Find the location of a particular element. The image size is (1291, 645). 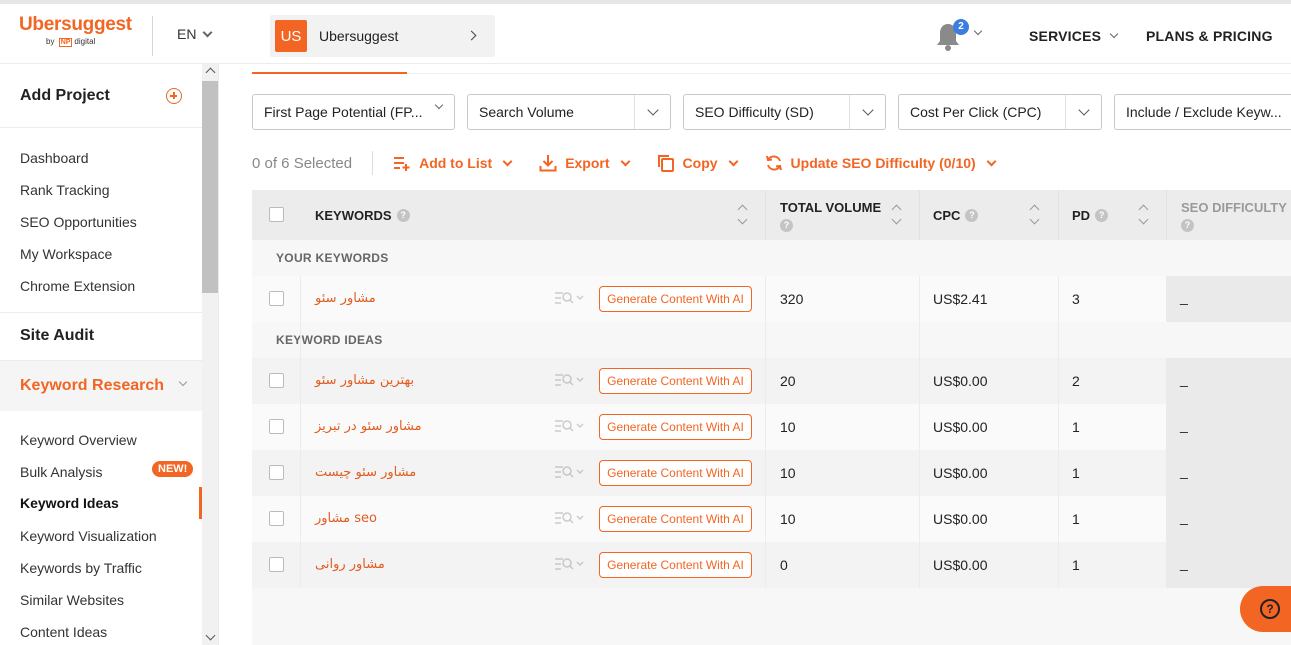

filter-search-volume: Search Volume is located at coordinates (569, 112).